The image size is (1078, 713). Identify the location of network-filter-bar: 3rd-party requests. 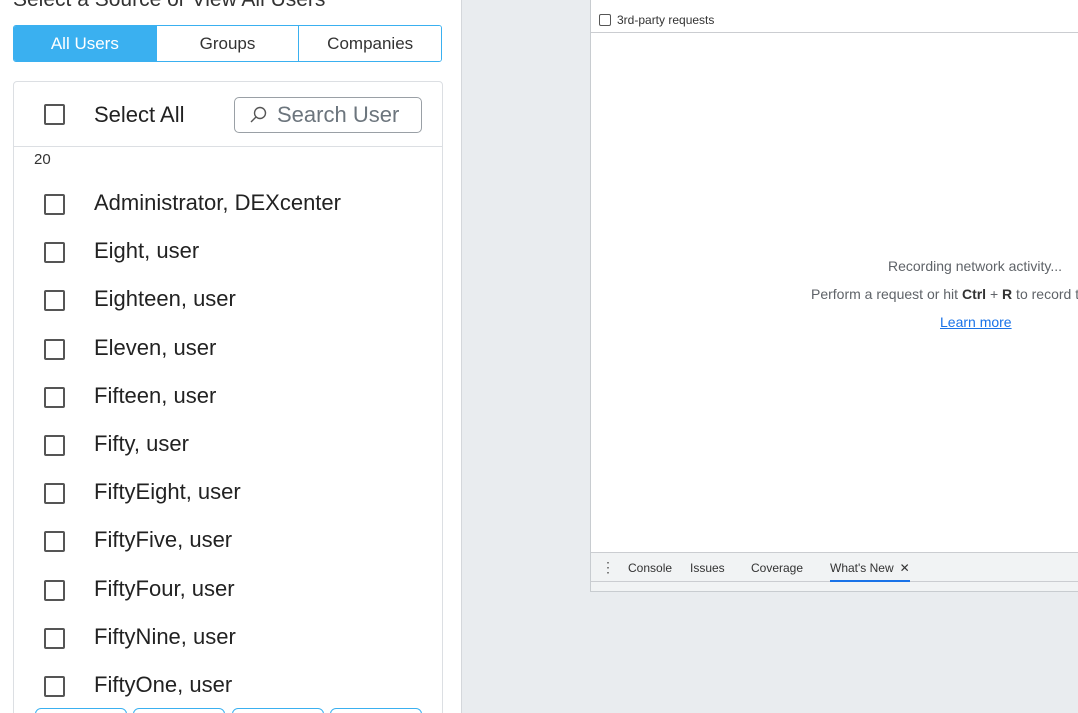
(834, 16).